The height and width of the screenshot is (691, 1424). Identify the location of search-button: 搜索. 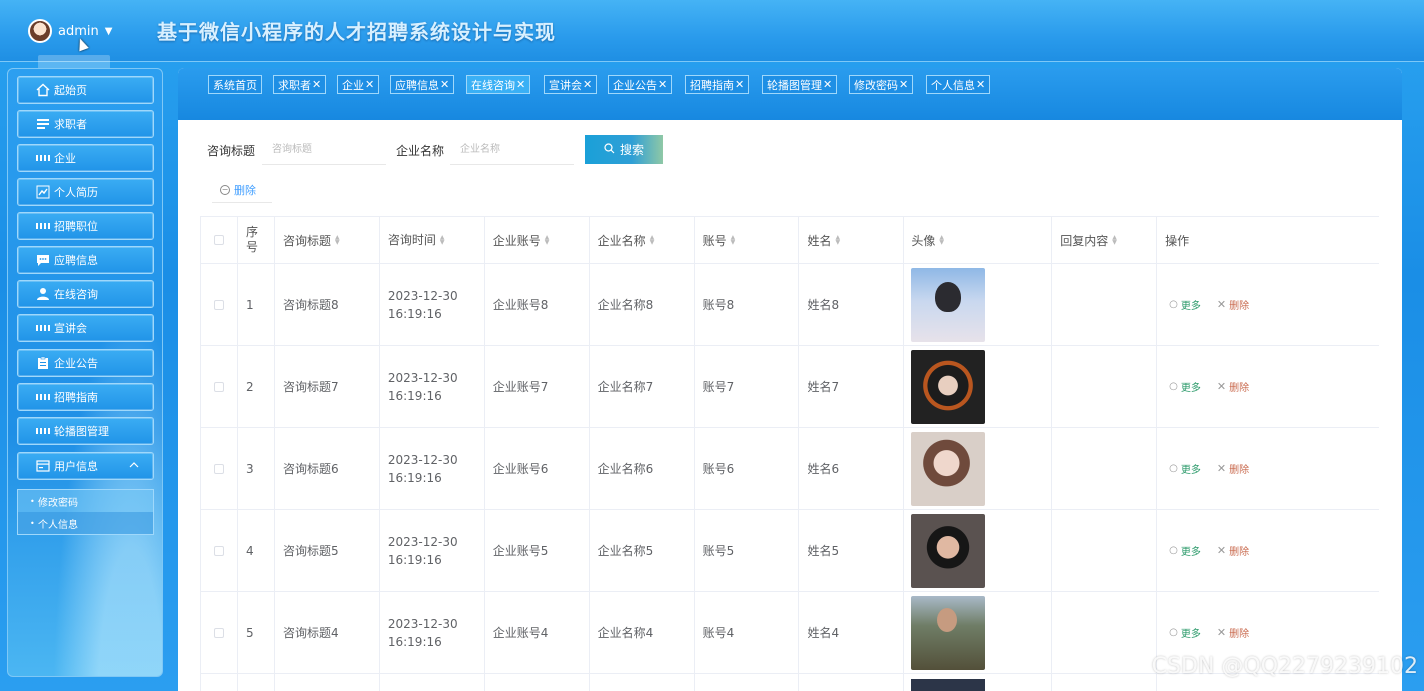
(624, 149).